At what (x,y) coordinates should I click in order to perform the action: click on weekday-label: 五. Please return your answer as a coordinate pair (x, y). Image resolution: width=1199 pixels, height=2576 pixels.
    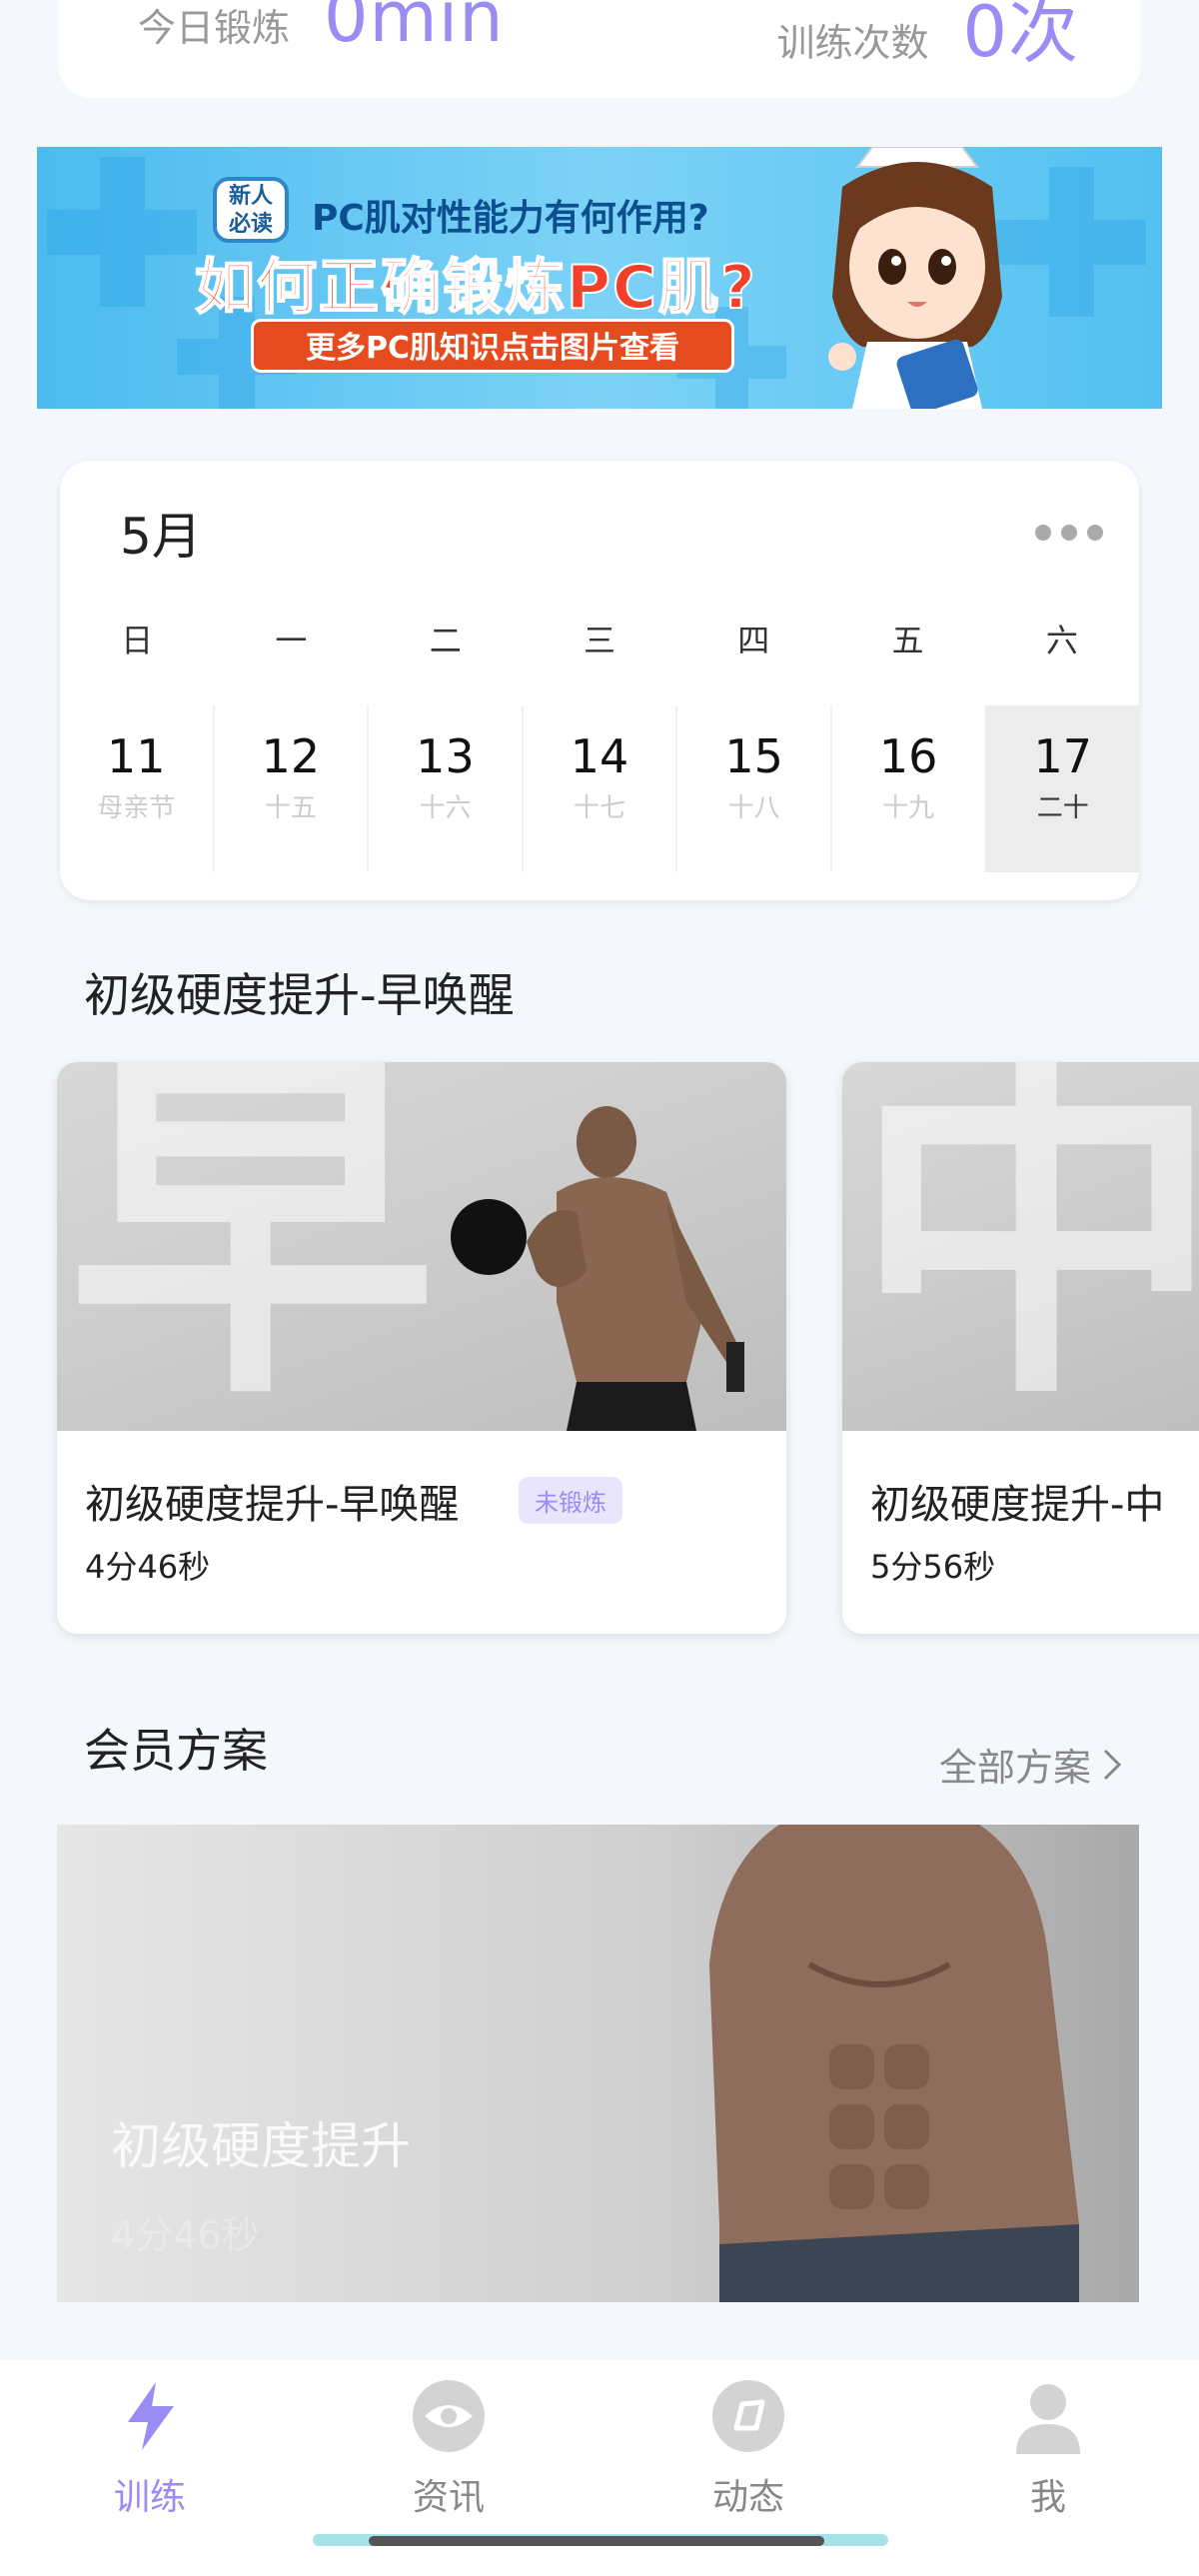
    Looking at the image, I should click on (907, 640).